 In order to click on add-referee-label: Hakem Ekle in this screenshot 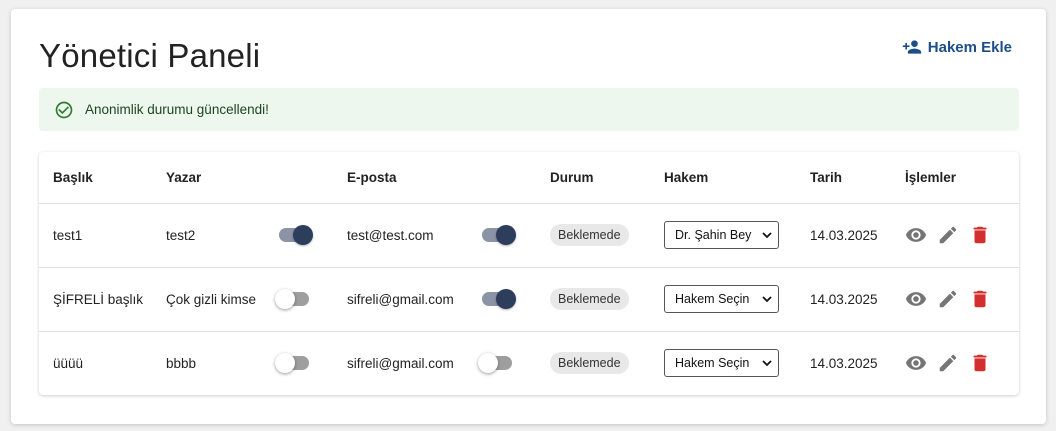, I will do `click(969, 47)`.